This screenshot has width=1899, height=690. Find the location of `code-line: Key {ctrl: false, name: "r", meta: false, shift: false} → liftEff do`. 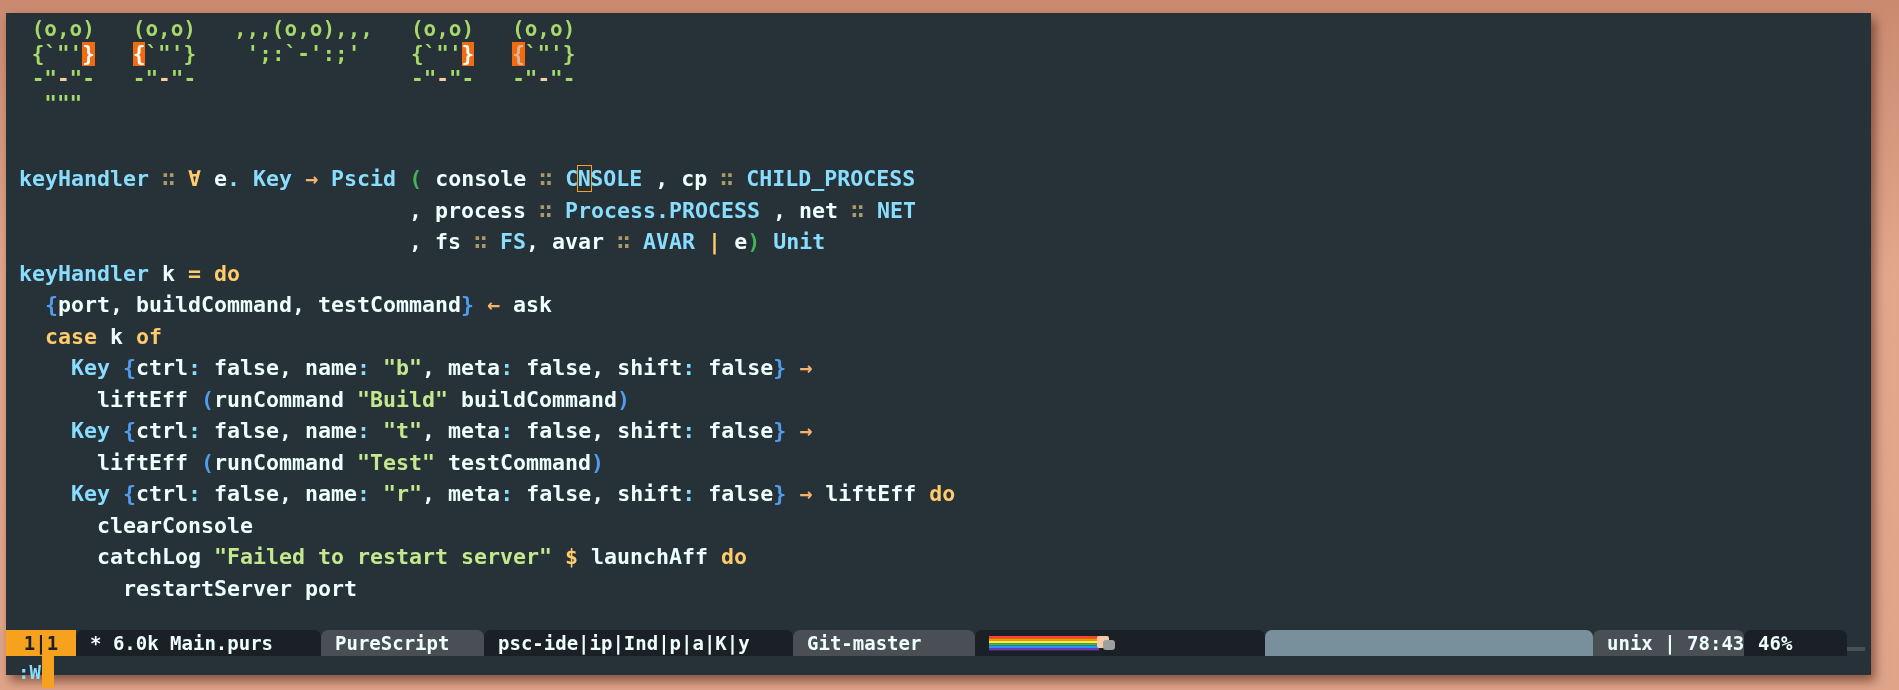

code-line: Key {ctrl: false, name: "r", meta: false, shift: false} → liftEff do is located at coordinates (513, 494).